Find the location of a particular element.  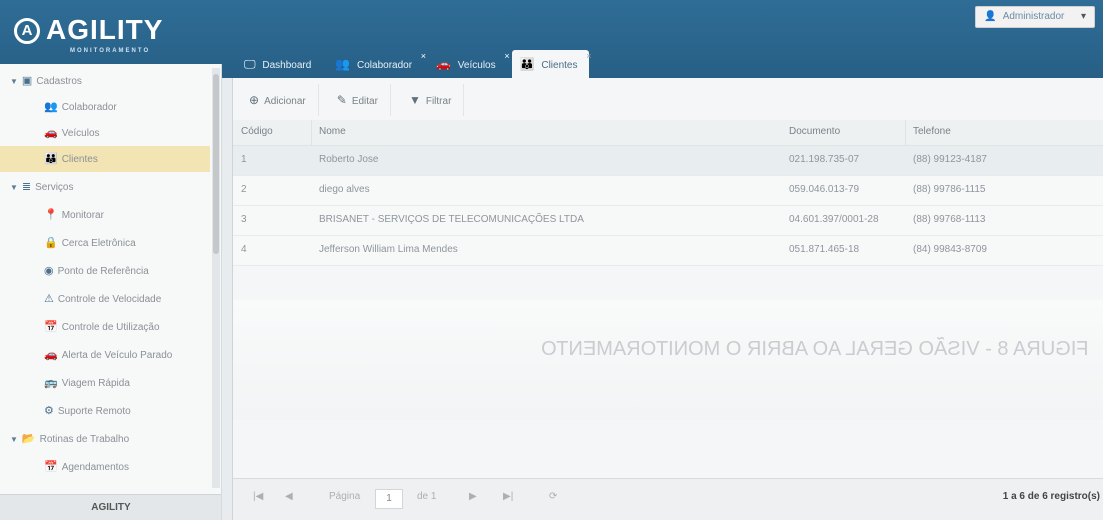

column-divider is located at coordinates (905, 132).